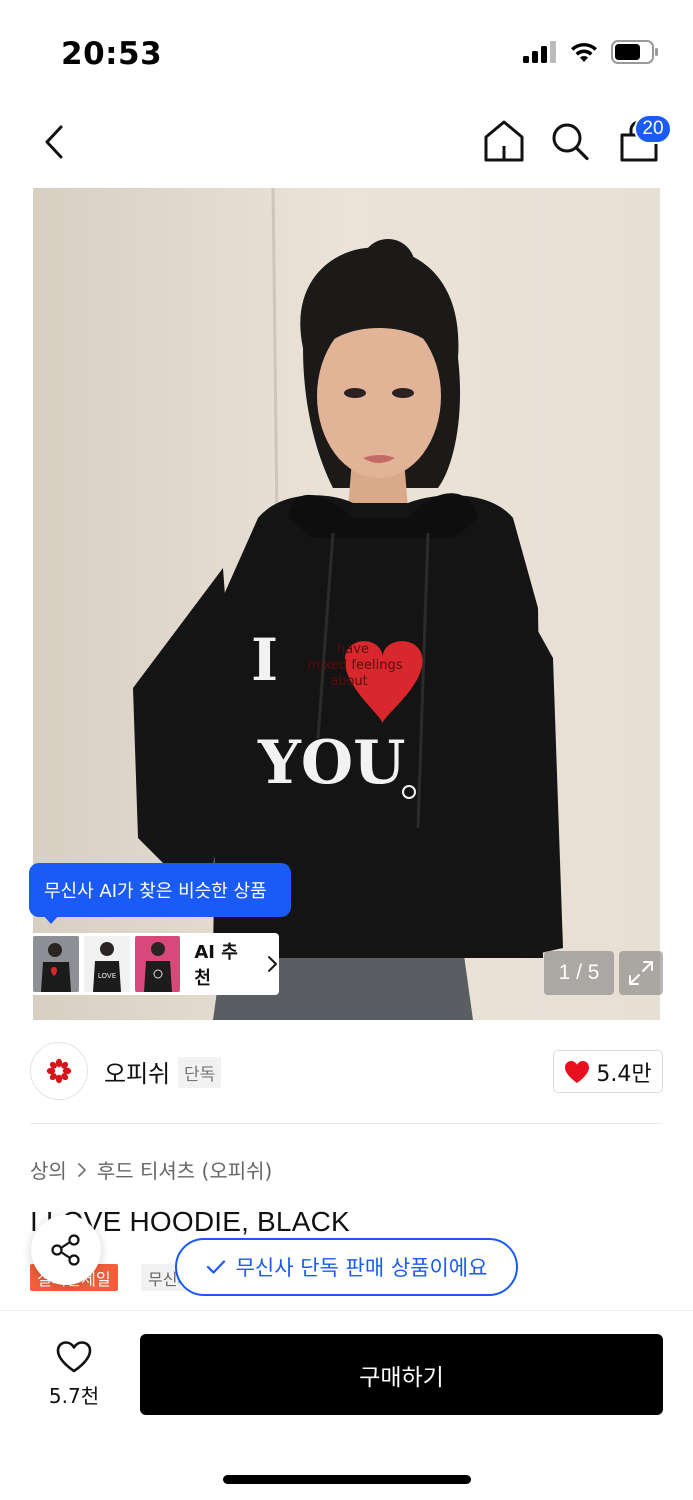 The height and width of the screenshot is (1500, 693). I want to click on exclusive-tag: 단독, so click(200, 1072).